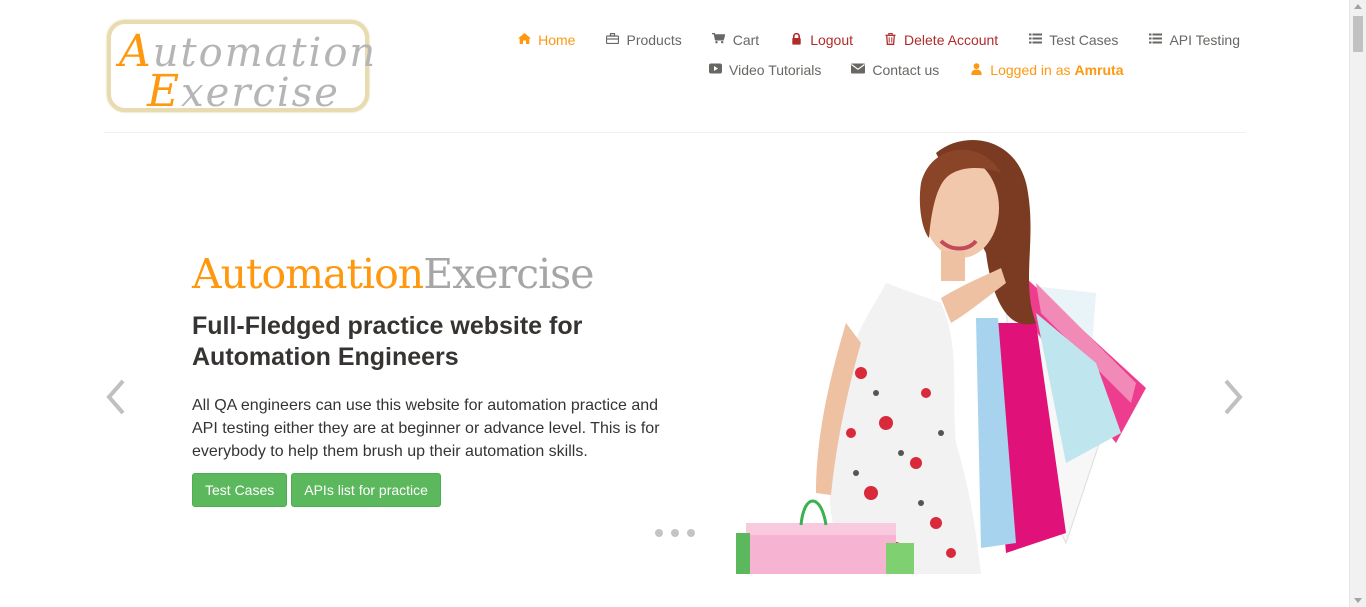 The height and width of the screenshot is (607, 1366). I want to click on briefcase-icon, so click(612, 40).